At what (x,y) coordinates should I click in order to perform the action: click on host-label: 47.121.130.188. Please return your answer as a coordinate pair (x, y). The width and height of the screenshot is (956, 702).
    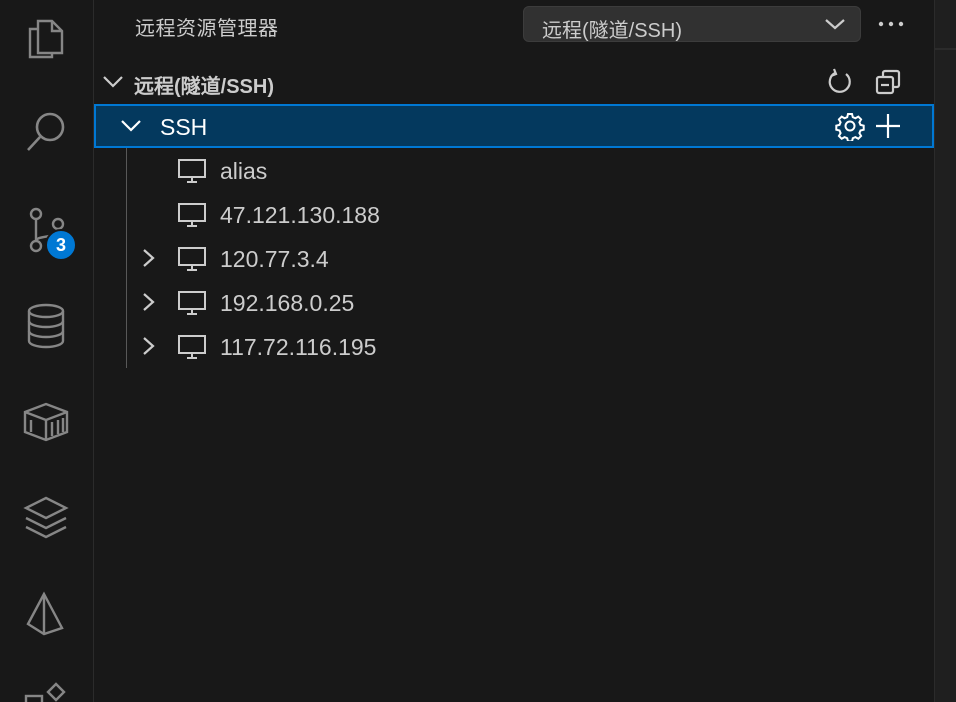
    Looking at the image, I should click on (300, 215).